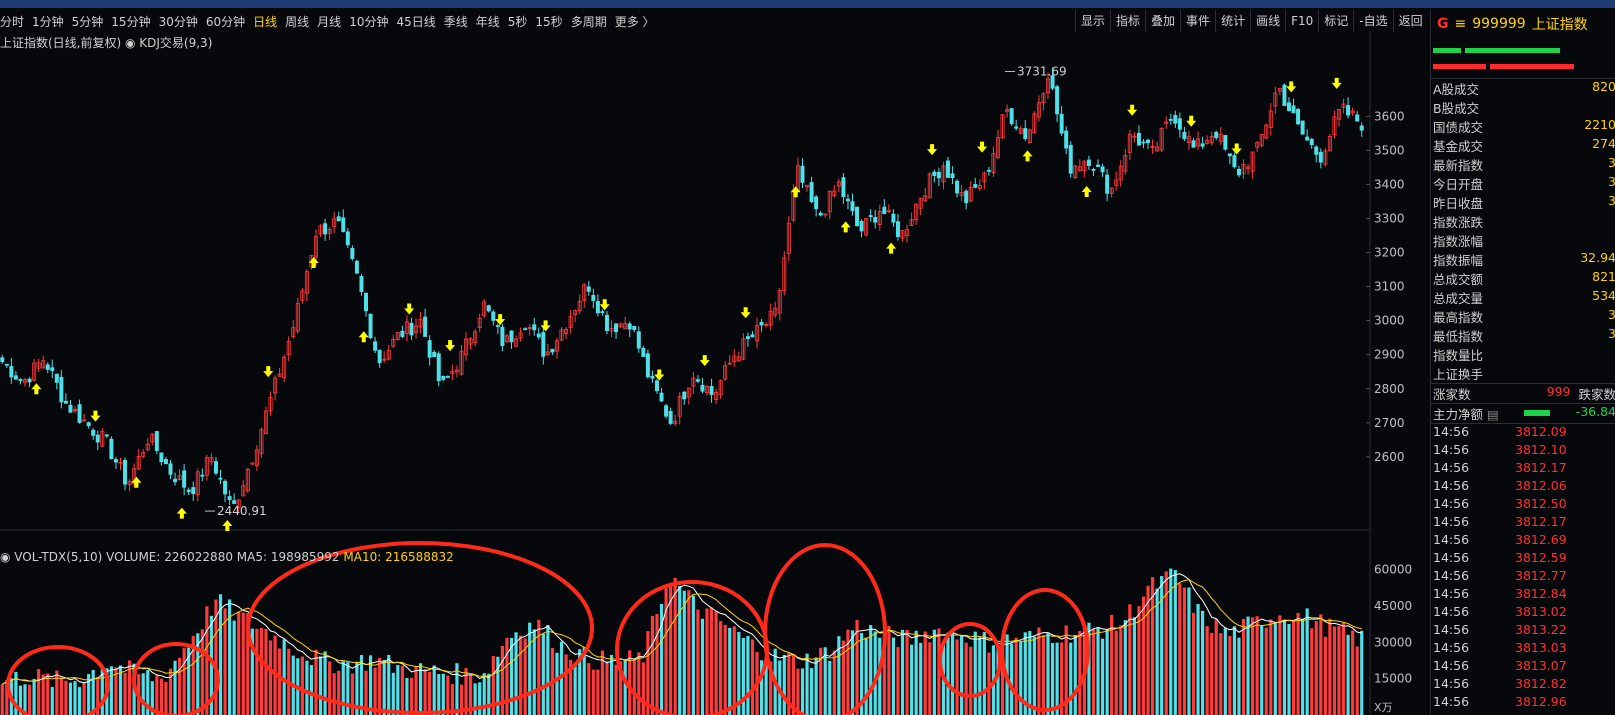  Describe the element at coordinates (1127, 21) in the screenshot. I see `toolbar-button: 指标` at that location.